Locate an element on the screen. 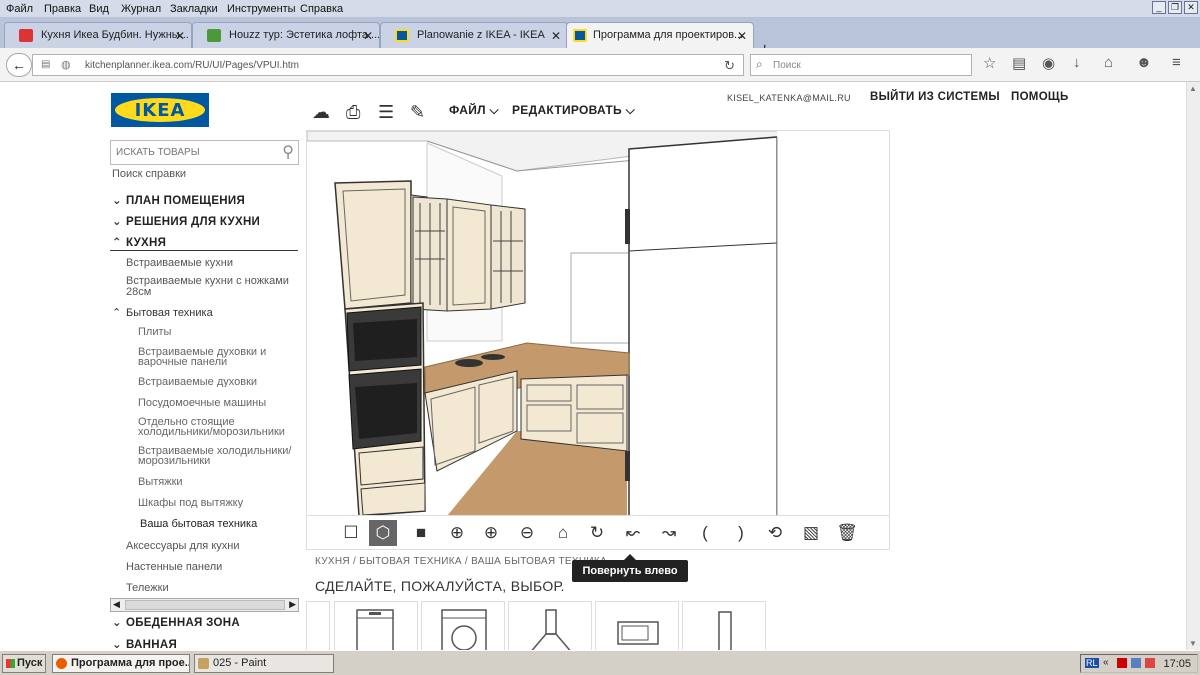 The height and width of the screenshot is (675, 1200). scroll-right-icon: ▶ is located at coordinates (292, 604).